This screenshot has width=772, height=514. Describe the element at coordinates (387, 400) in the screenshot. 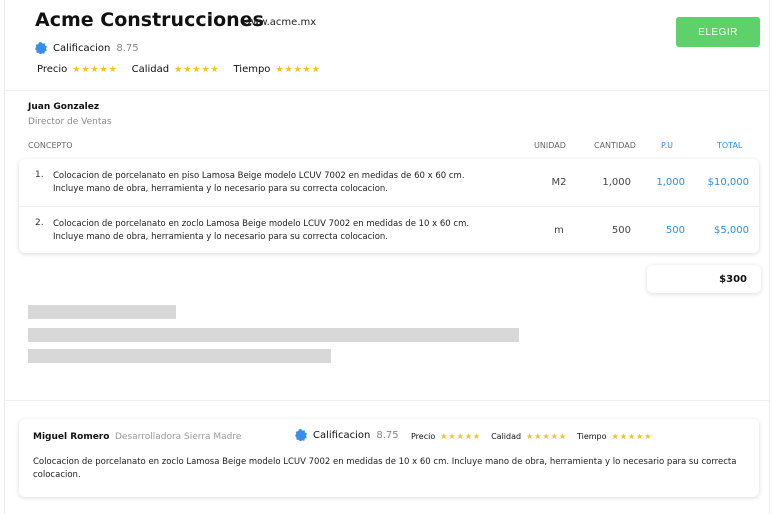

I see `section-divider` at that location.